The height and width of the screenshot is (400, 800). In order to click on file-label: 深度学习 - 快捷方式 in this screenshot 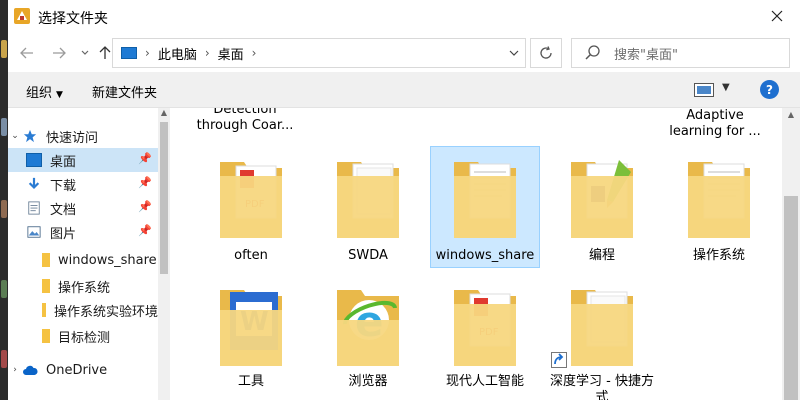, I will do `click(602, 387)`.